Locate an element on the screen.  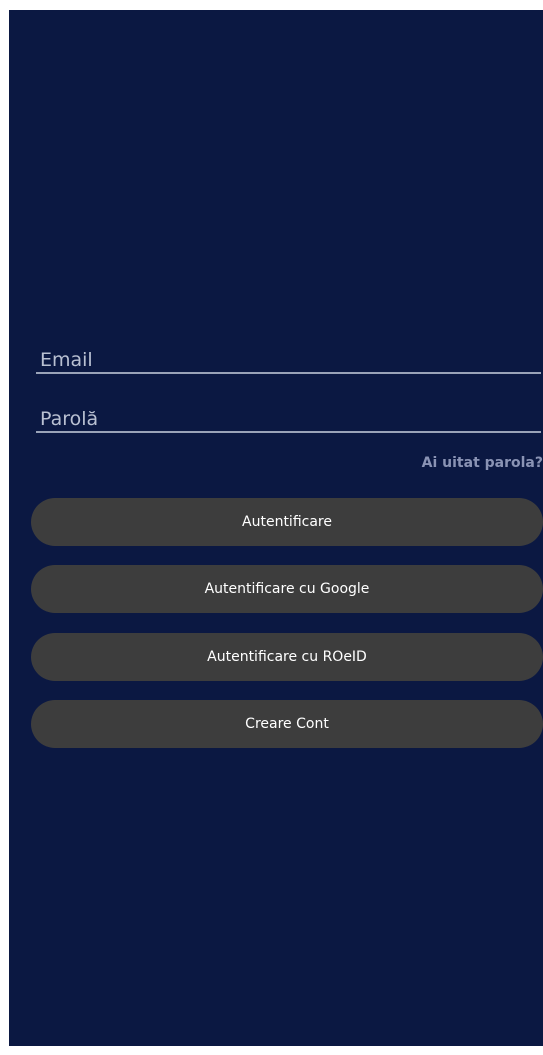
email-placeholder: Email is located at coordinates (66, 360).